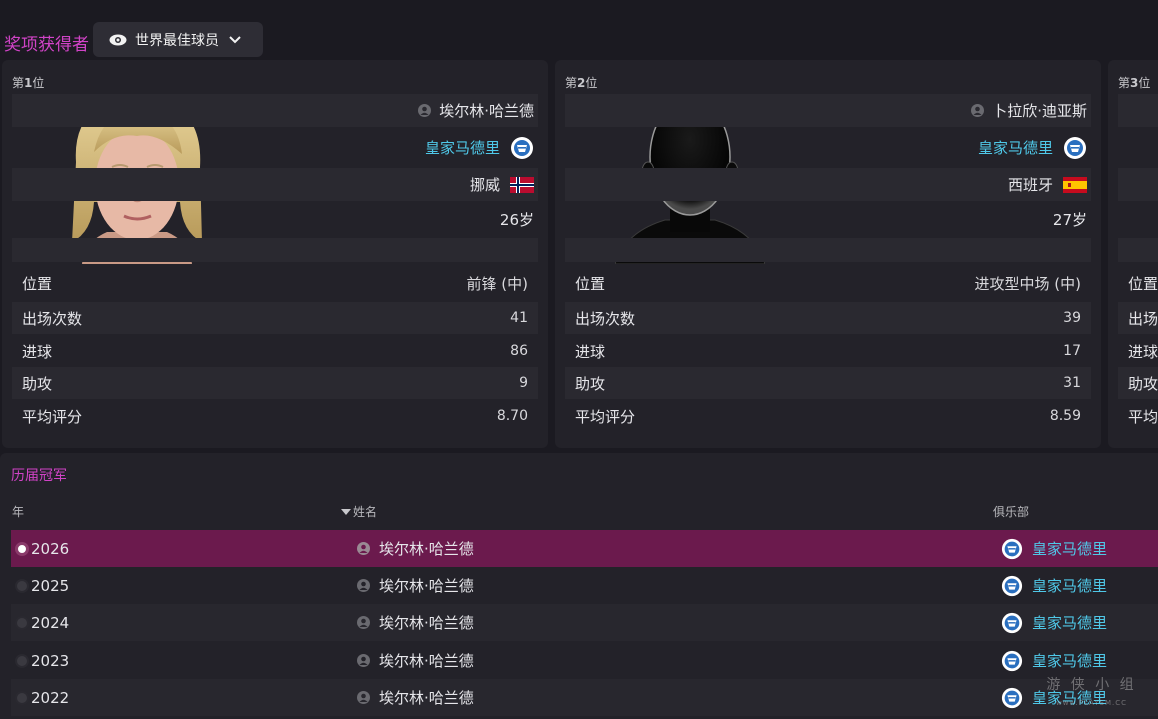 The width and height of the screenshot is (1158, 719). Describe the element at coordinates (1138, 110) in the screenshot. I see `player-name-row` at that location.